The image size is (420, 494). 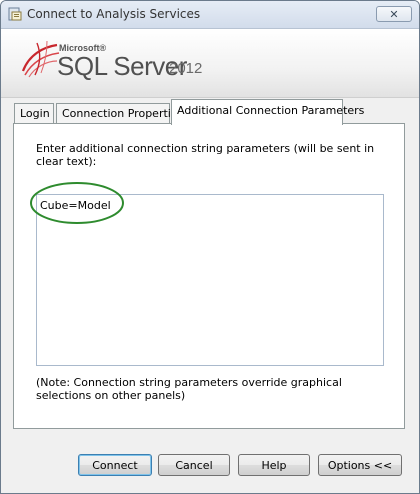 What do you see at coordinates (360, 465) in the screenshot?
I see `options-button: Options <<` at bounding box center [360, 465].